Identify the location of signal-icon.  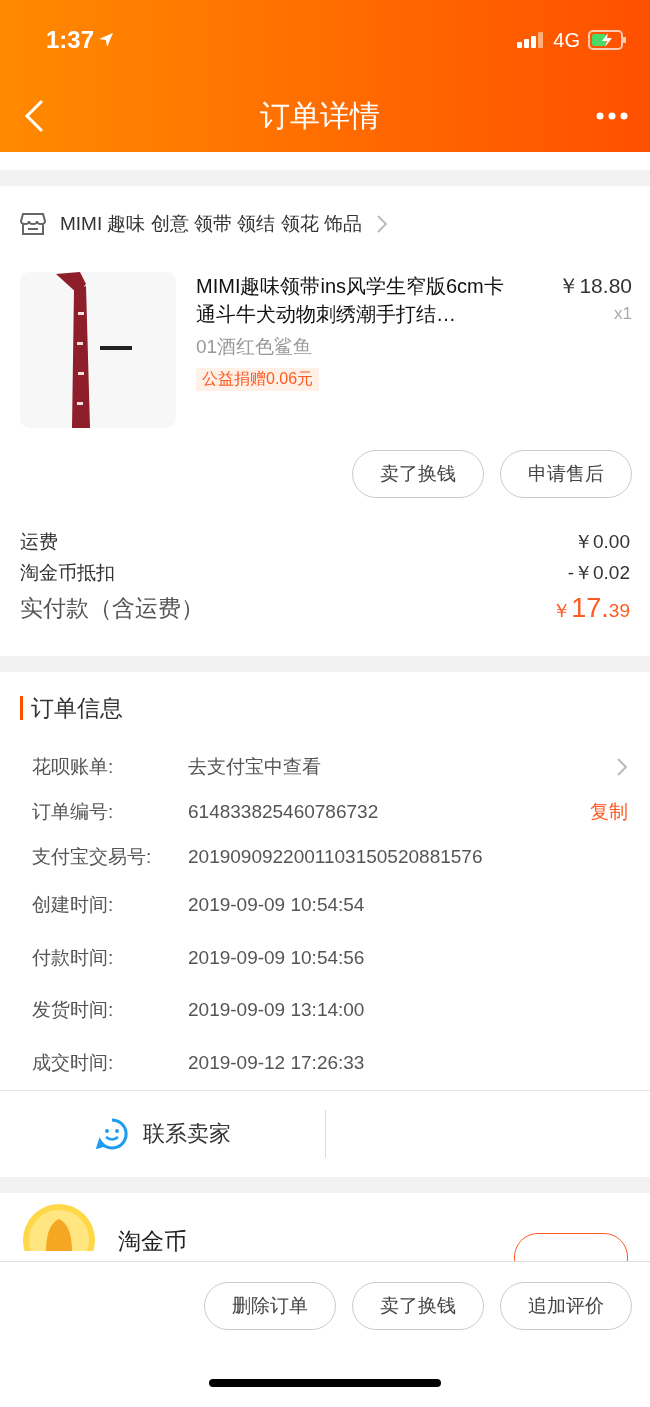
(531, 40).